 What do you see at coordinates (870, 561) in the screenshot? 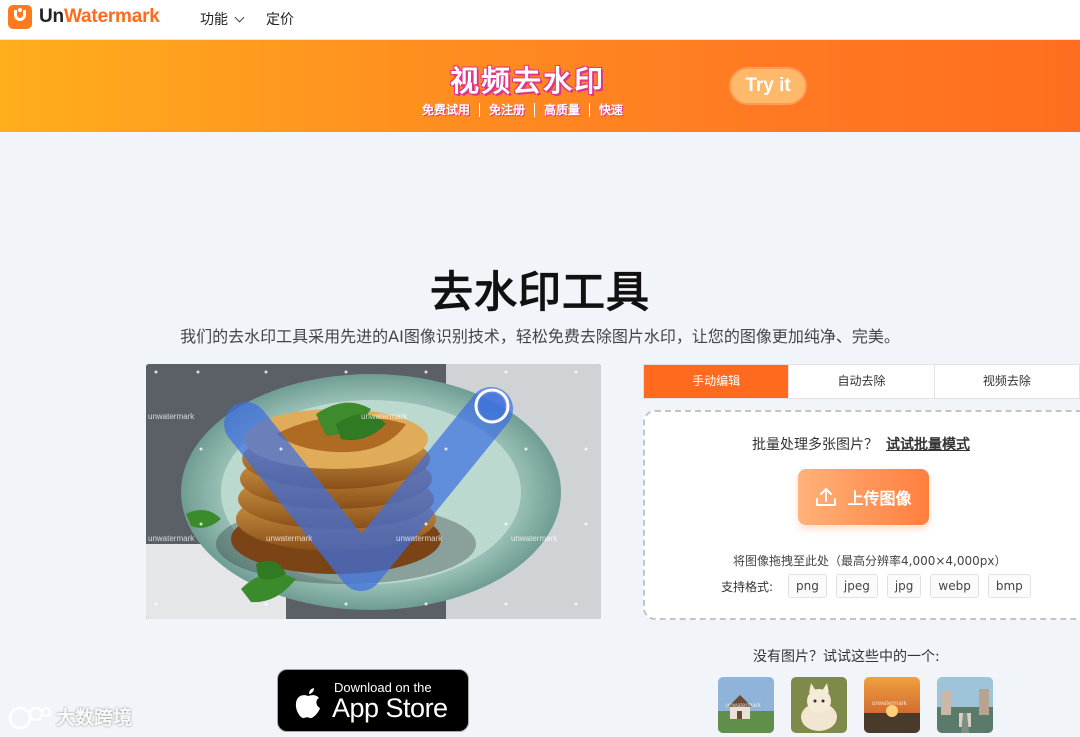
I see `upload-hint: 将图像拖拽至此处（最高分辨率4,000×4,000px）` at bounding box center [870, 561].